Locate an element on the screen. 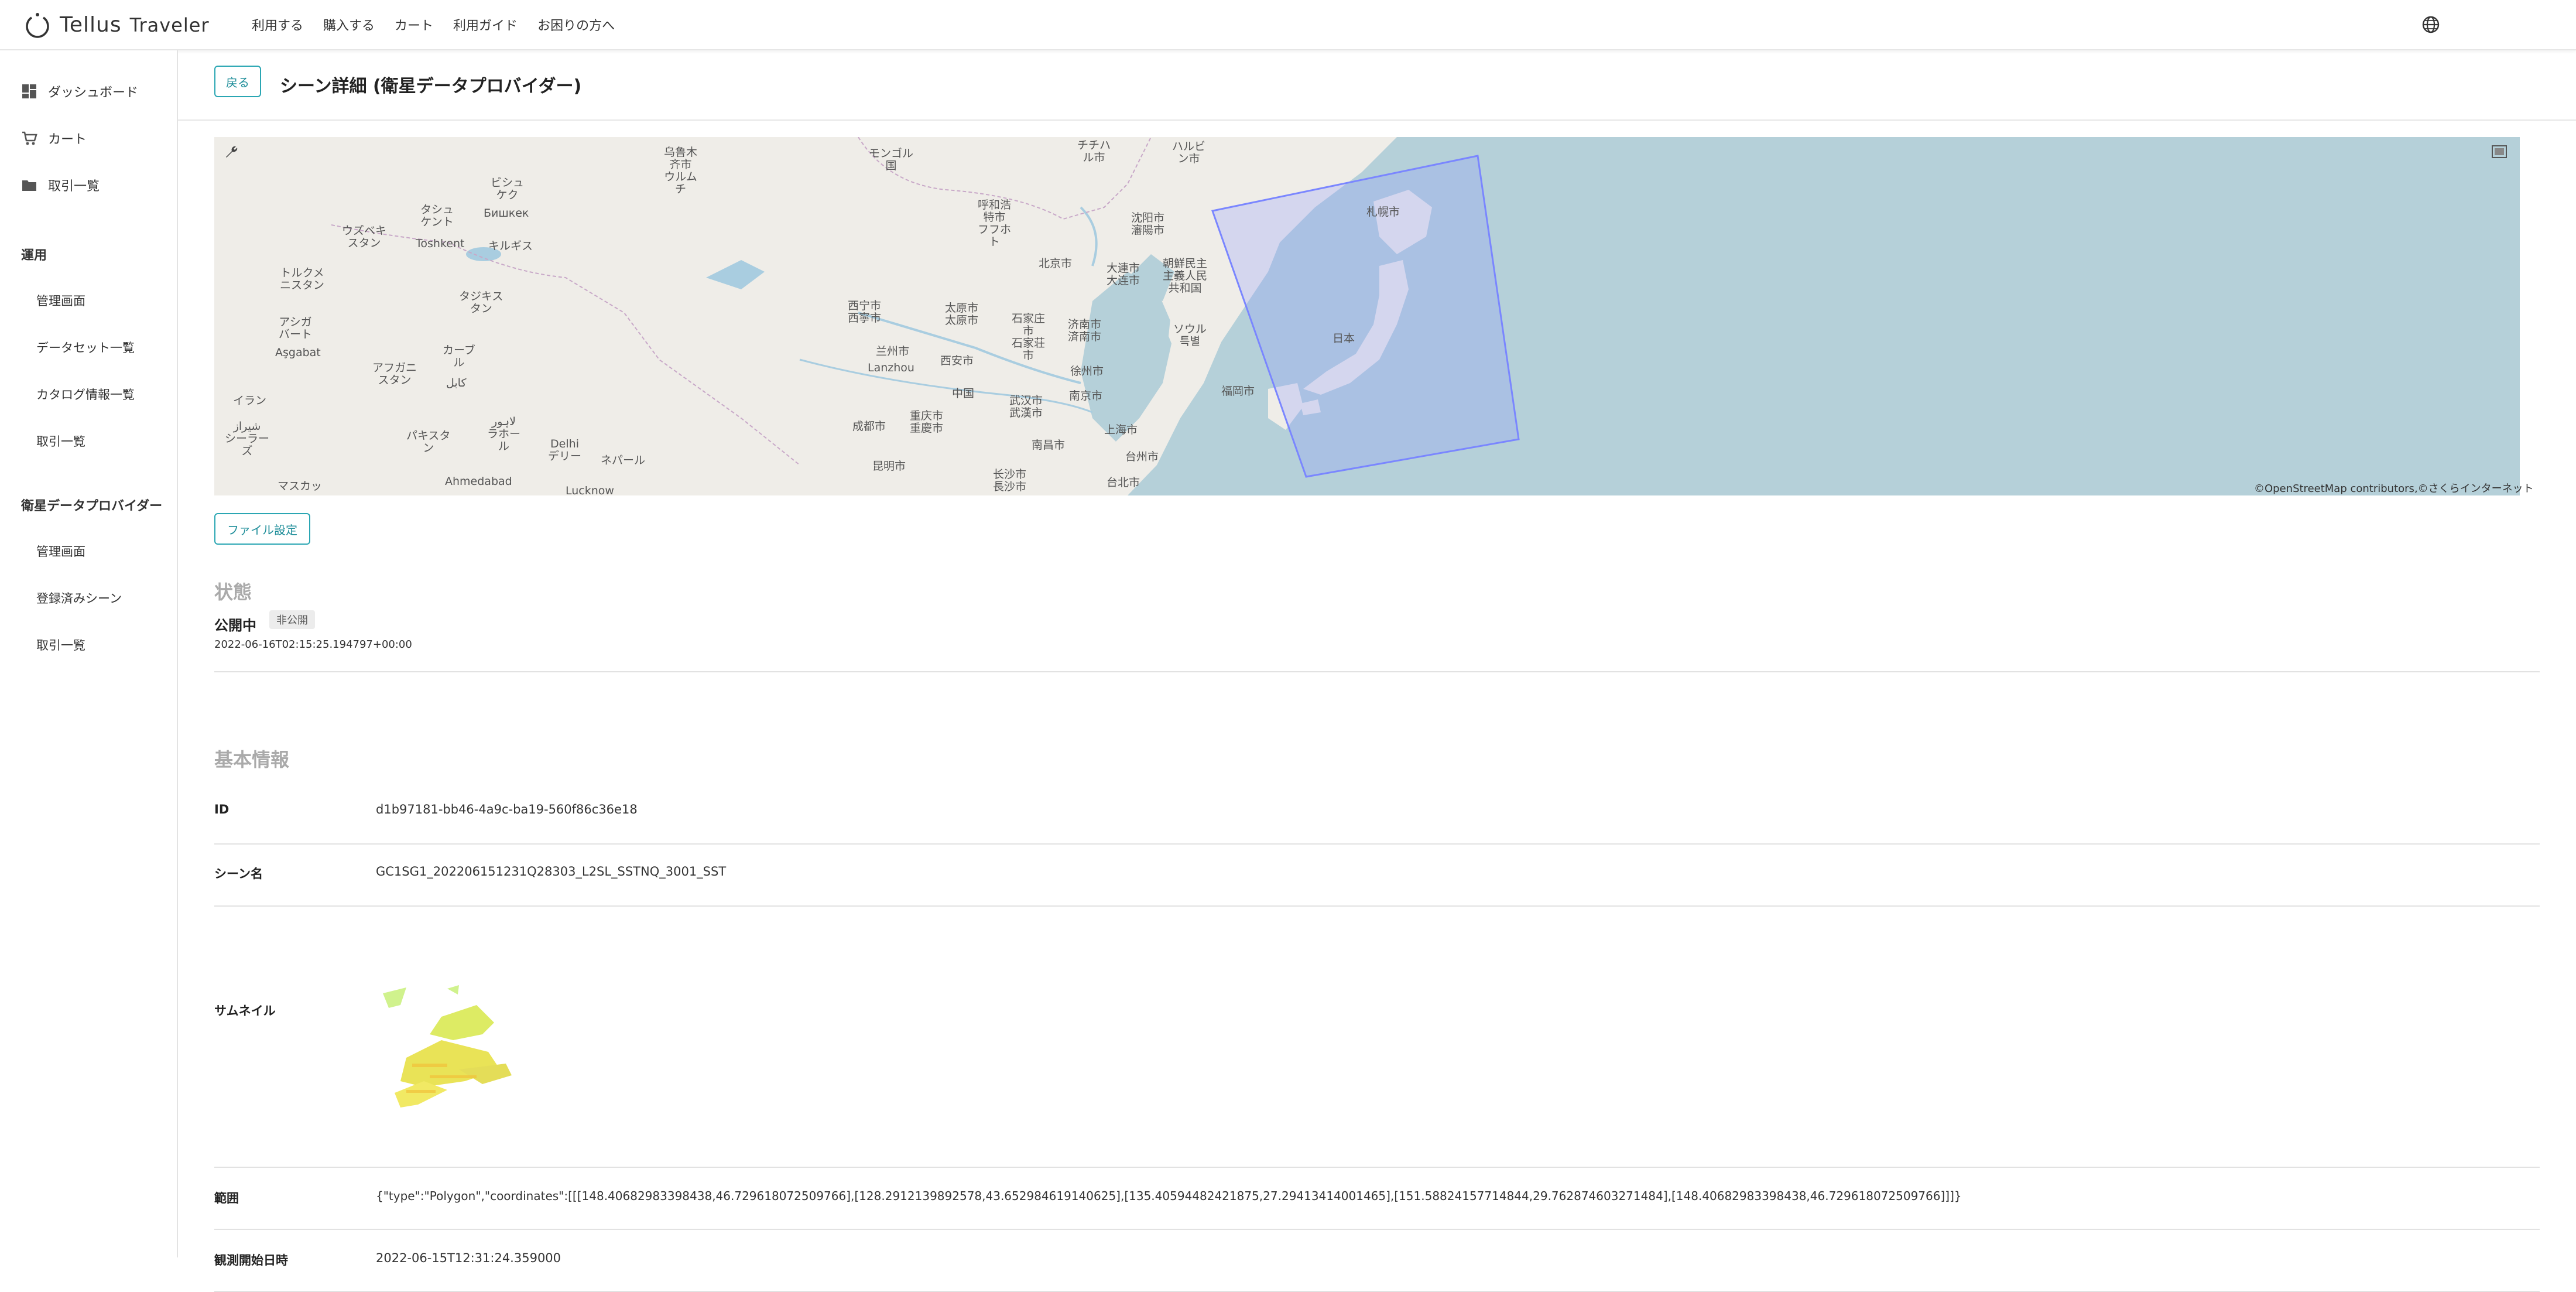 The width and height of the screenshot is (2576, 1292). map-label: لاہور ラホール is located at coordinates (504, 434).